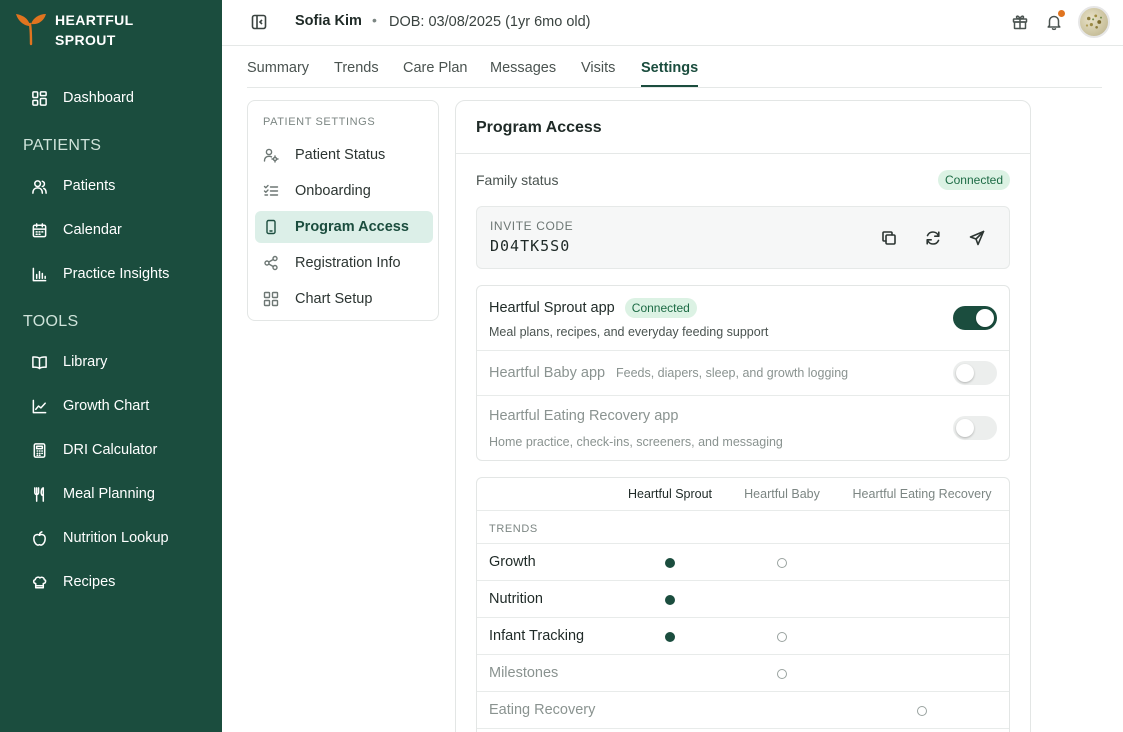 This screenshot has width=1123, height=732. Describe the element at coordinates (523, 68) in the screenshot. I see `tab-messages: Messages` at that location.